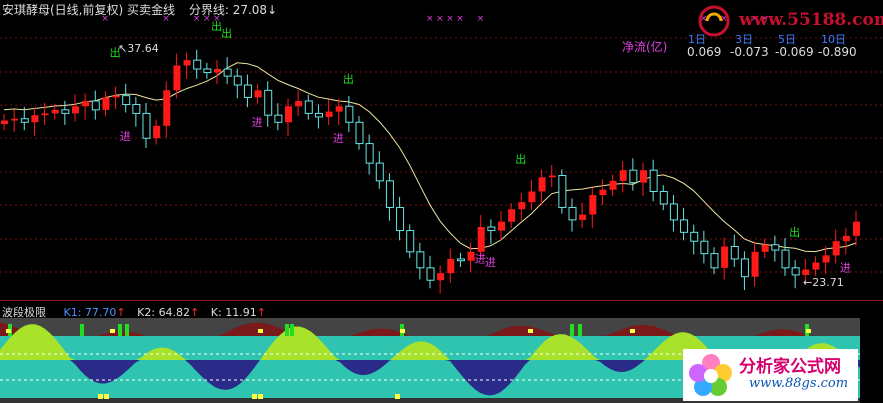 The height and width of the screenshot is (403, 883). Describe the element at coordinates (272, 10) in the screenshot. I see `boundary-arrow: ↓` at that location.